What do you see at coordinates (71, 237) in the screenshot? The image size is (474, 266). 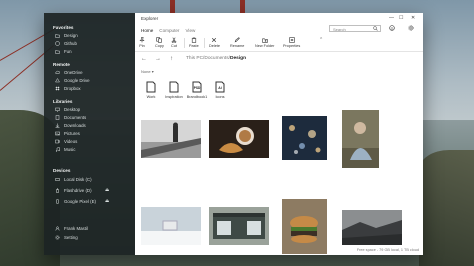 I see `settings-label: Setting` at bounding box center [71, 237].